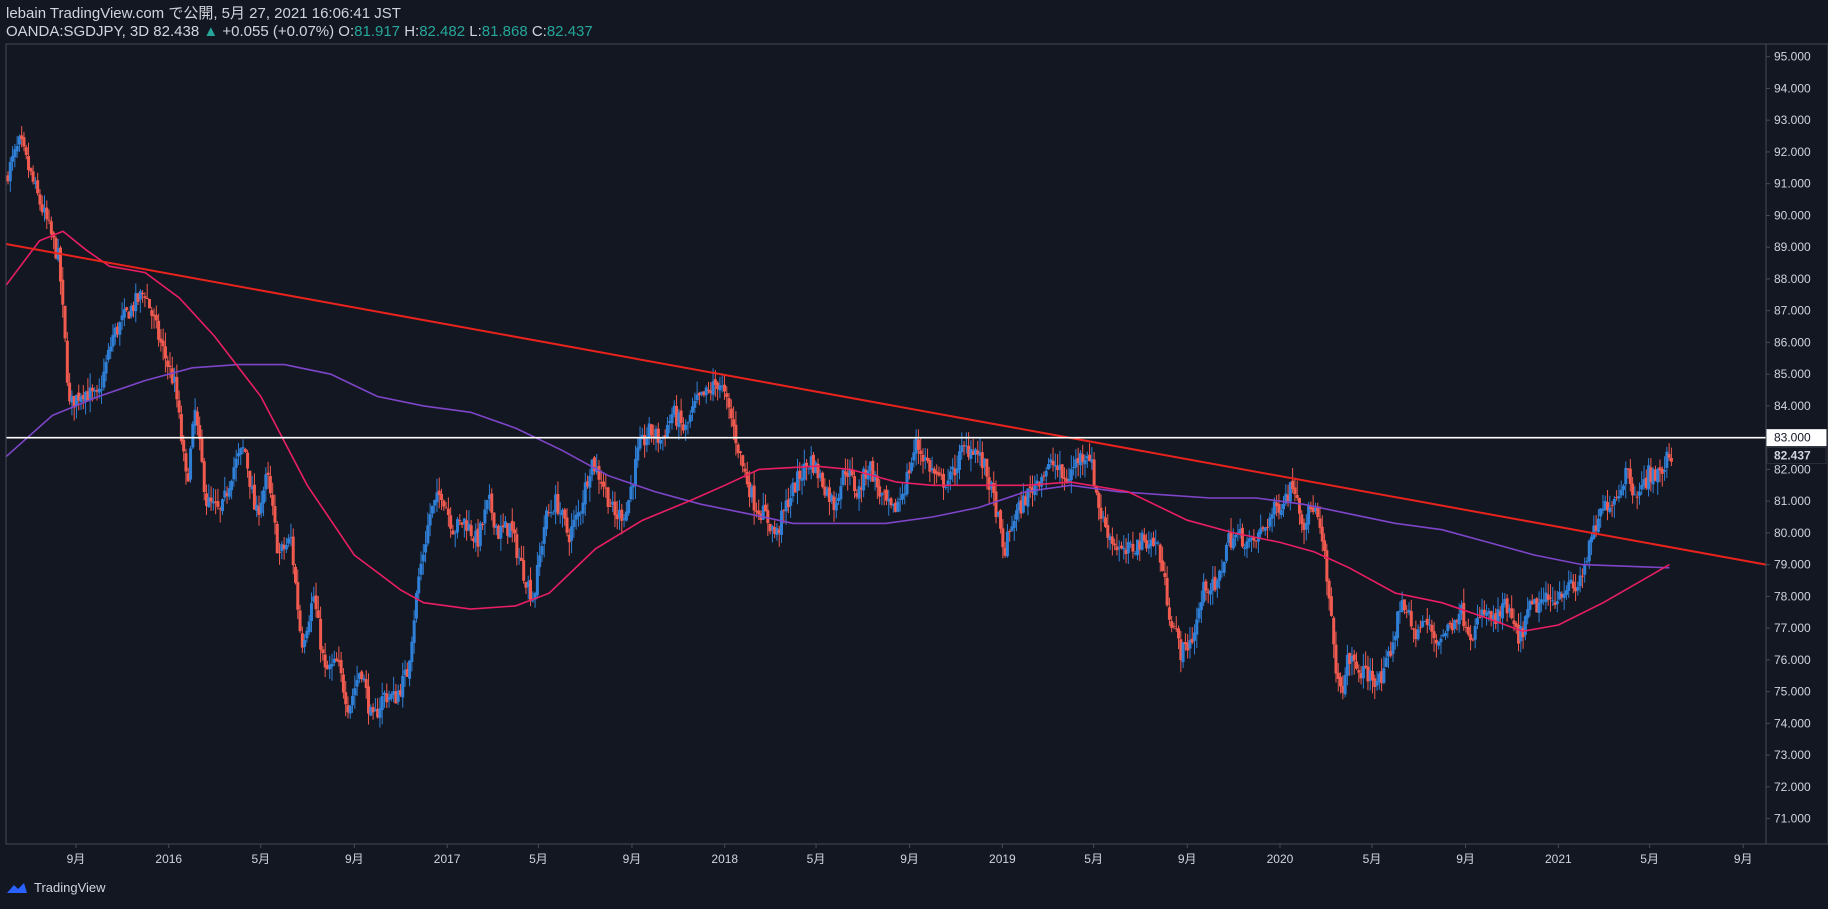 The image size is (1828, 909). What do you see at coordinates (354, 859) in the screenshot?
I see `time-tick-label: 9月` at bounding box center [354, 859].